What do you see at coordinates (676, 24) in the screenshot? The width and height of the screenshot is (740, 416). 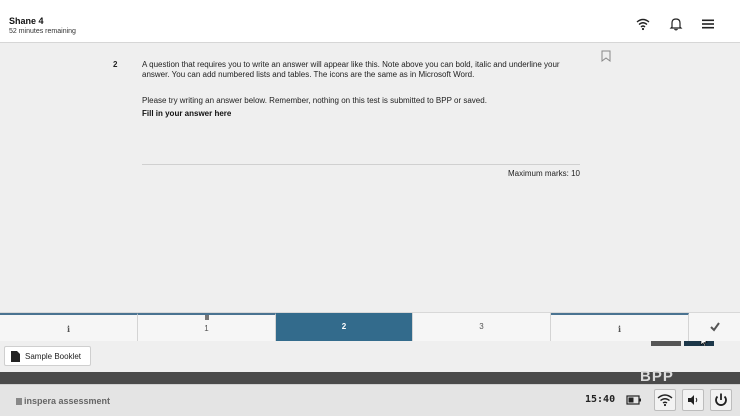 I see `bell-icon` at bounding box center [676, 24].